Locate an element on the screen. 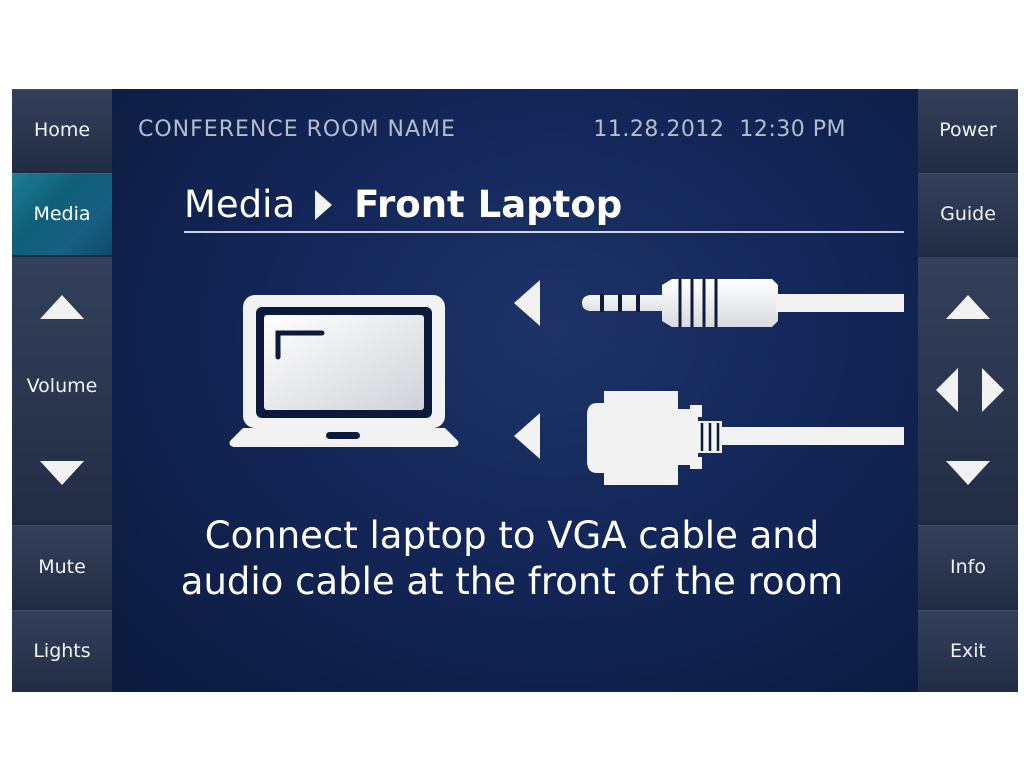 The width and height of the screenshot is (1024, 768). right-arrow-icon is located at coordinates (993, 390).